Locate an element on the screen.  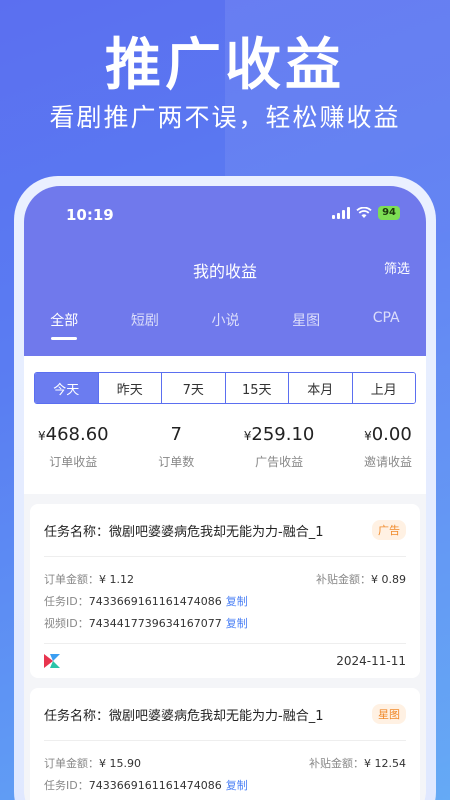
card-date: 2024-11-11 is located at coordinates (371, 661).